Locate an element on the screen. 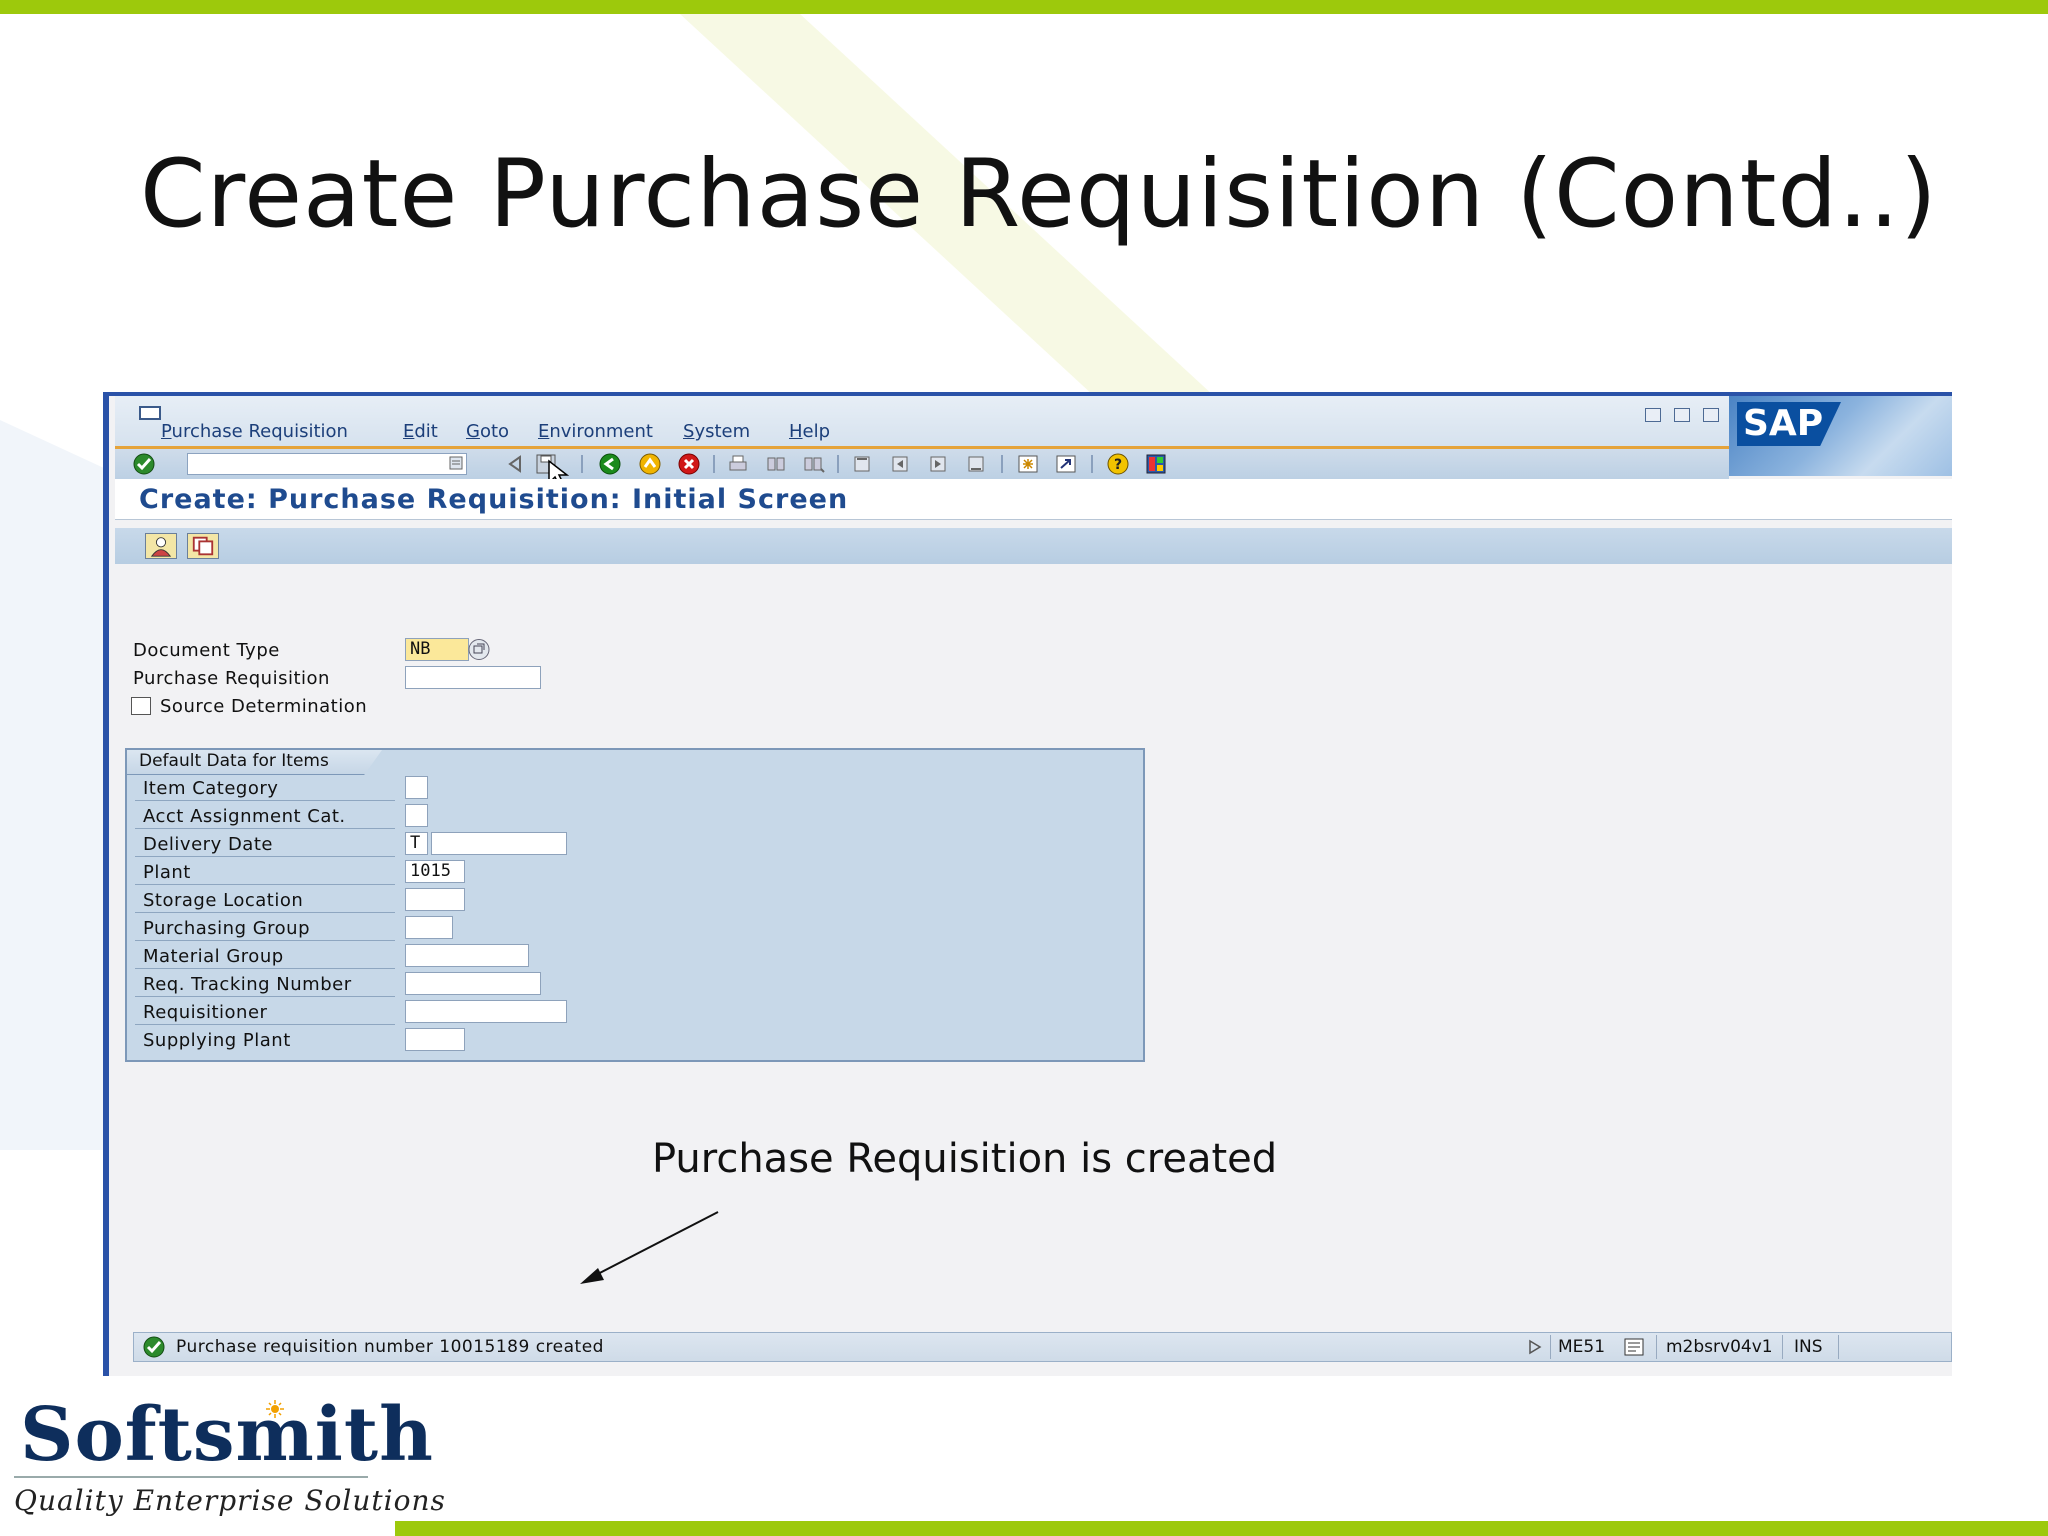 This screenshot has width=2048, height=1536. shortcut-icon is located at coordinates (1066, 464).